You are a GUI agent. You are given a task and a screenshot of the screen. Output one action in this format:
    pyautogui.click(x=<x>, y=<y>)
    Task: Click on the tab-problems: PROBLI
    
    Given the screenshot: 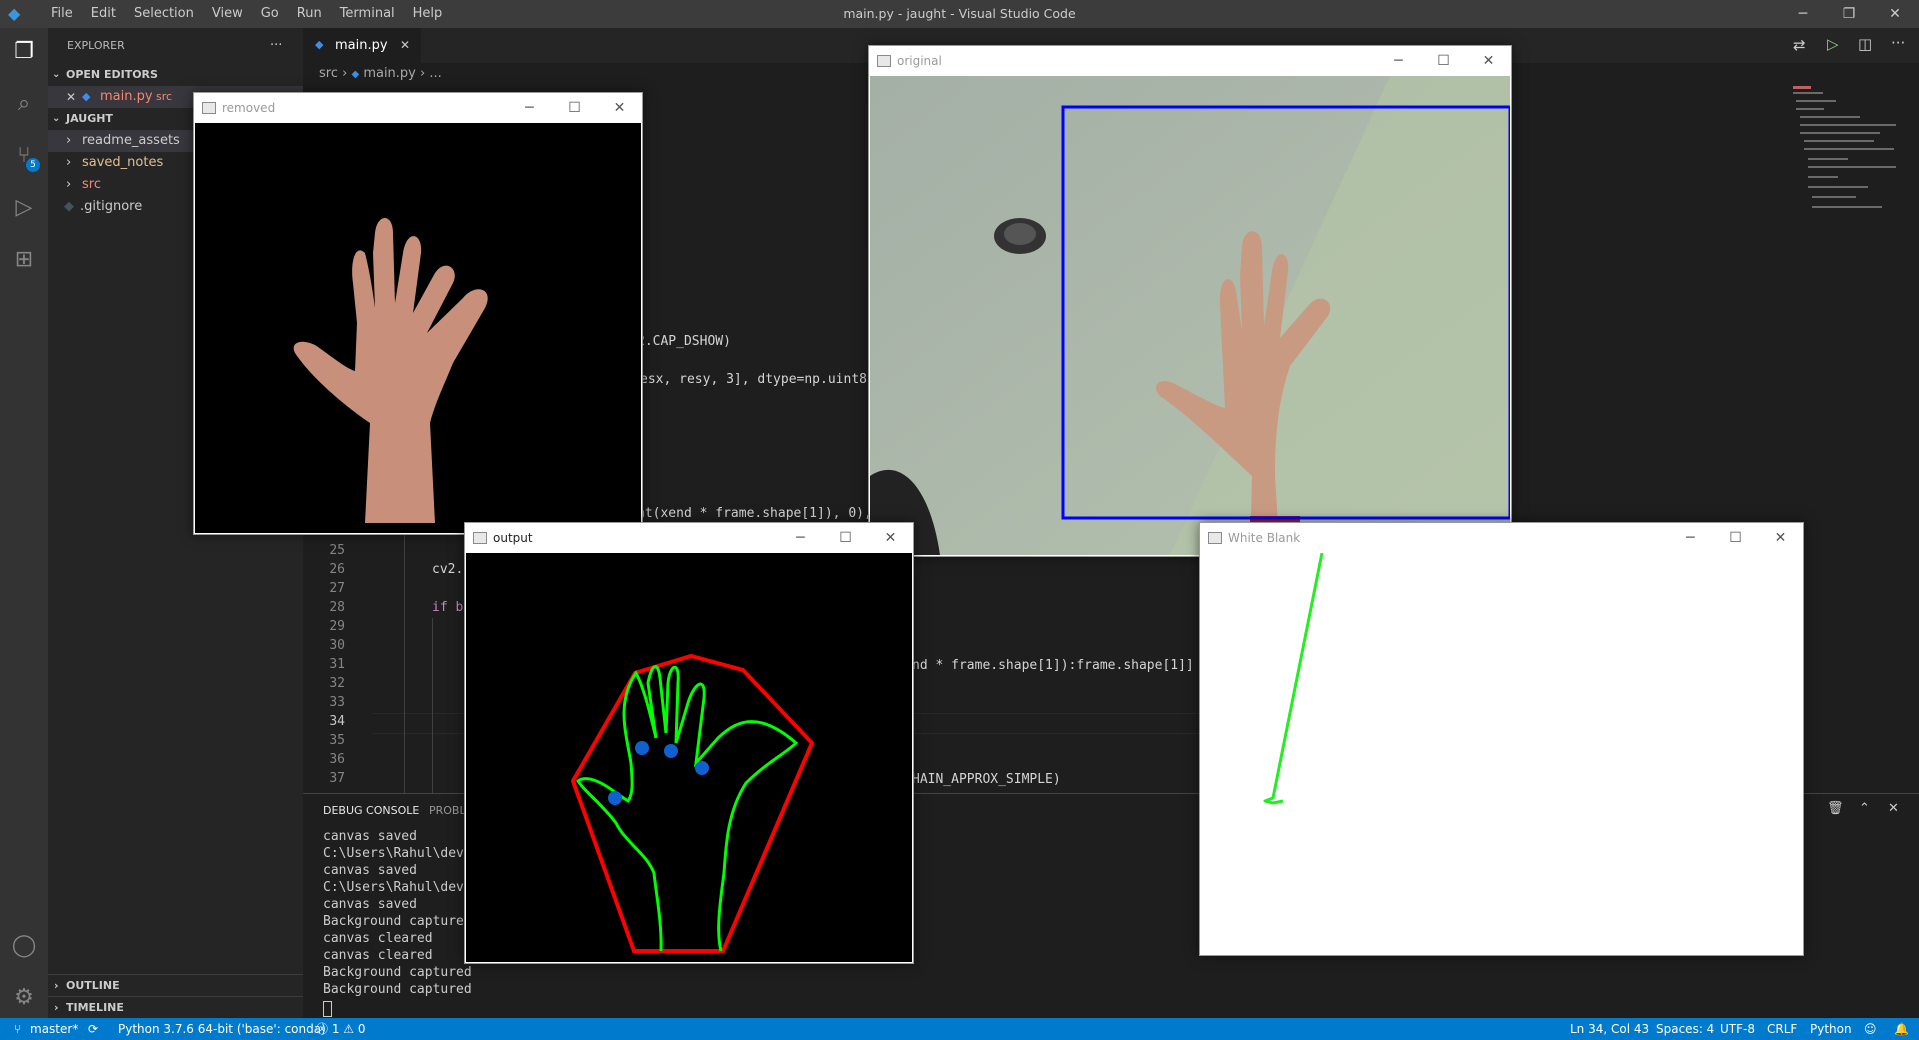 What is the action you would take?
    pyautogui.click(x=449, y=810)
    